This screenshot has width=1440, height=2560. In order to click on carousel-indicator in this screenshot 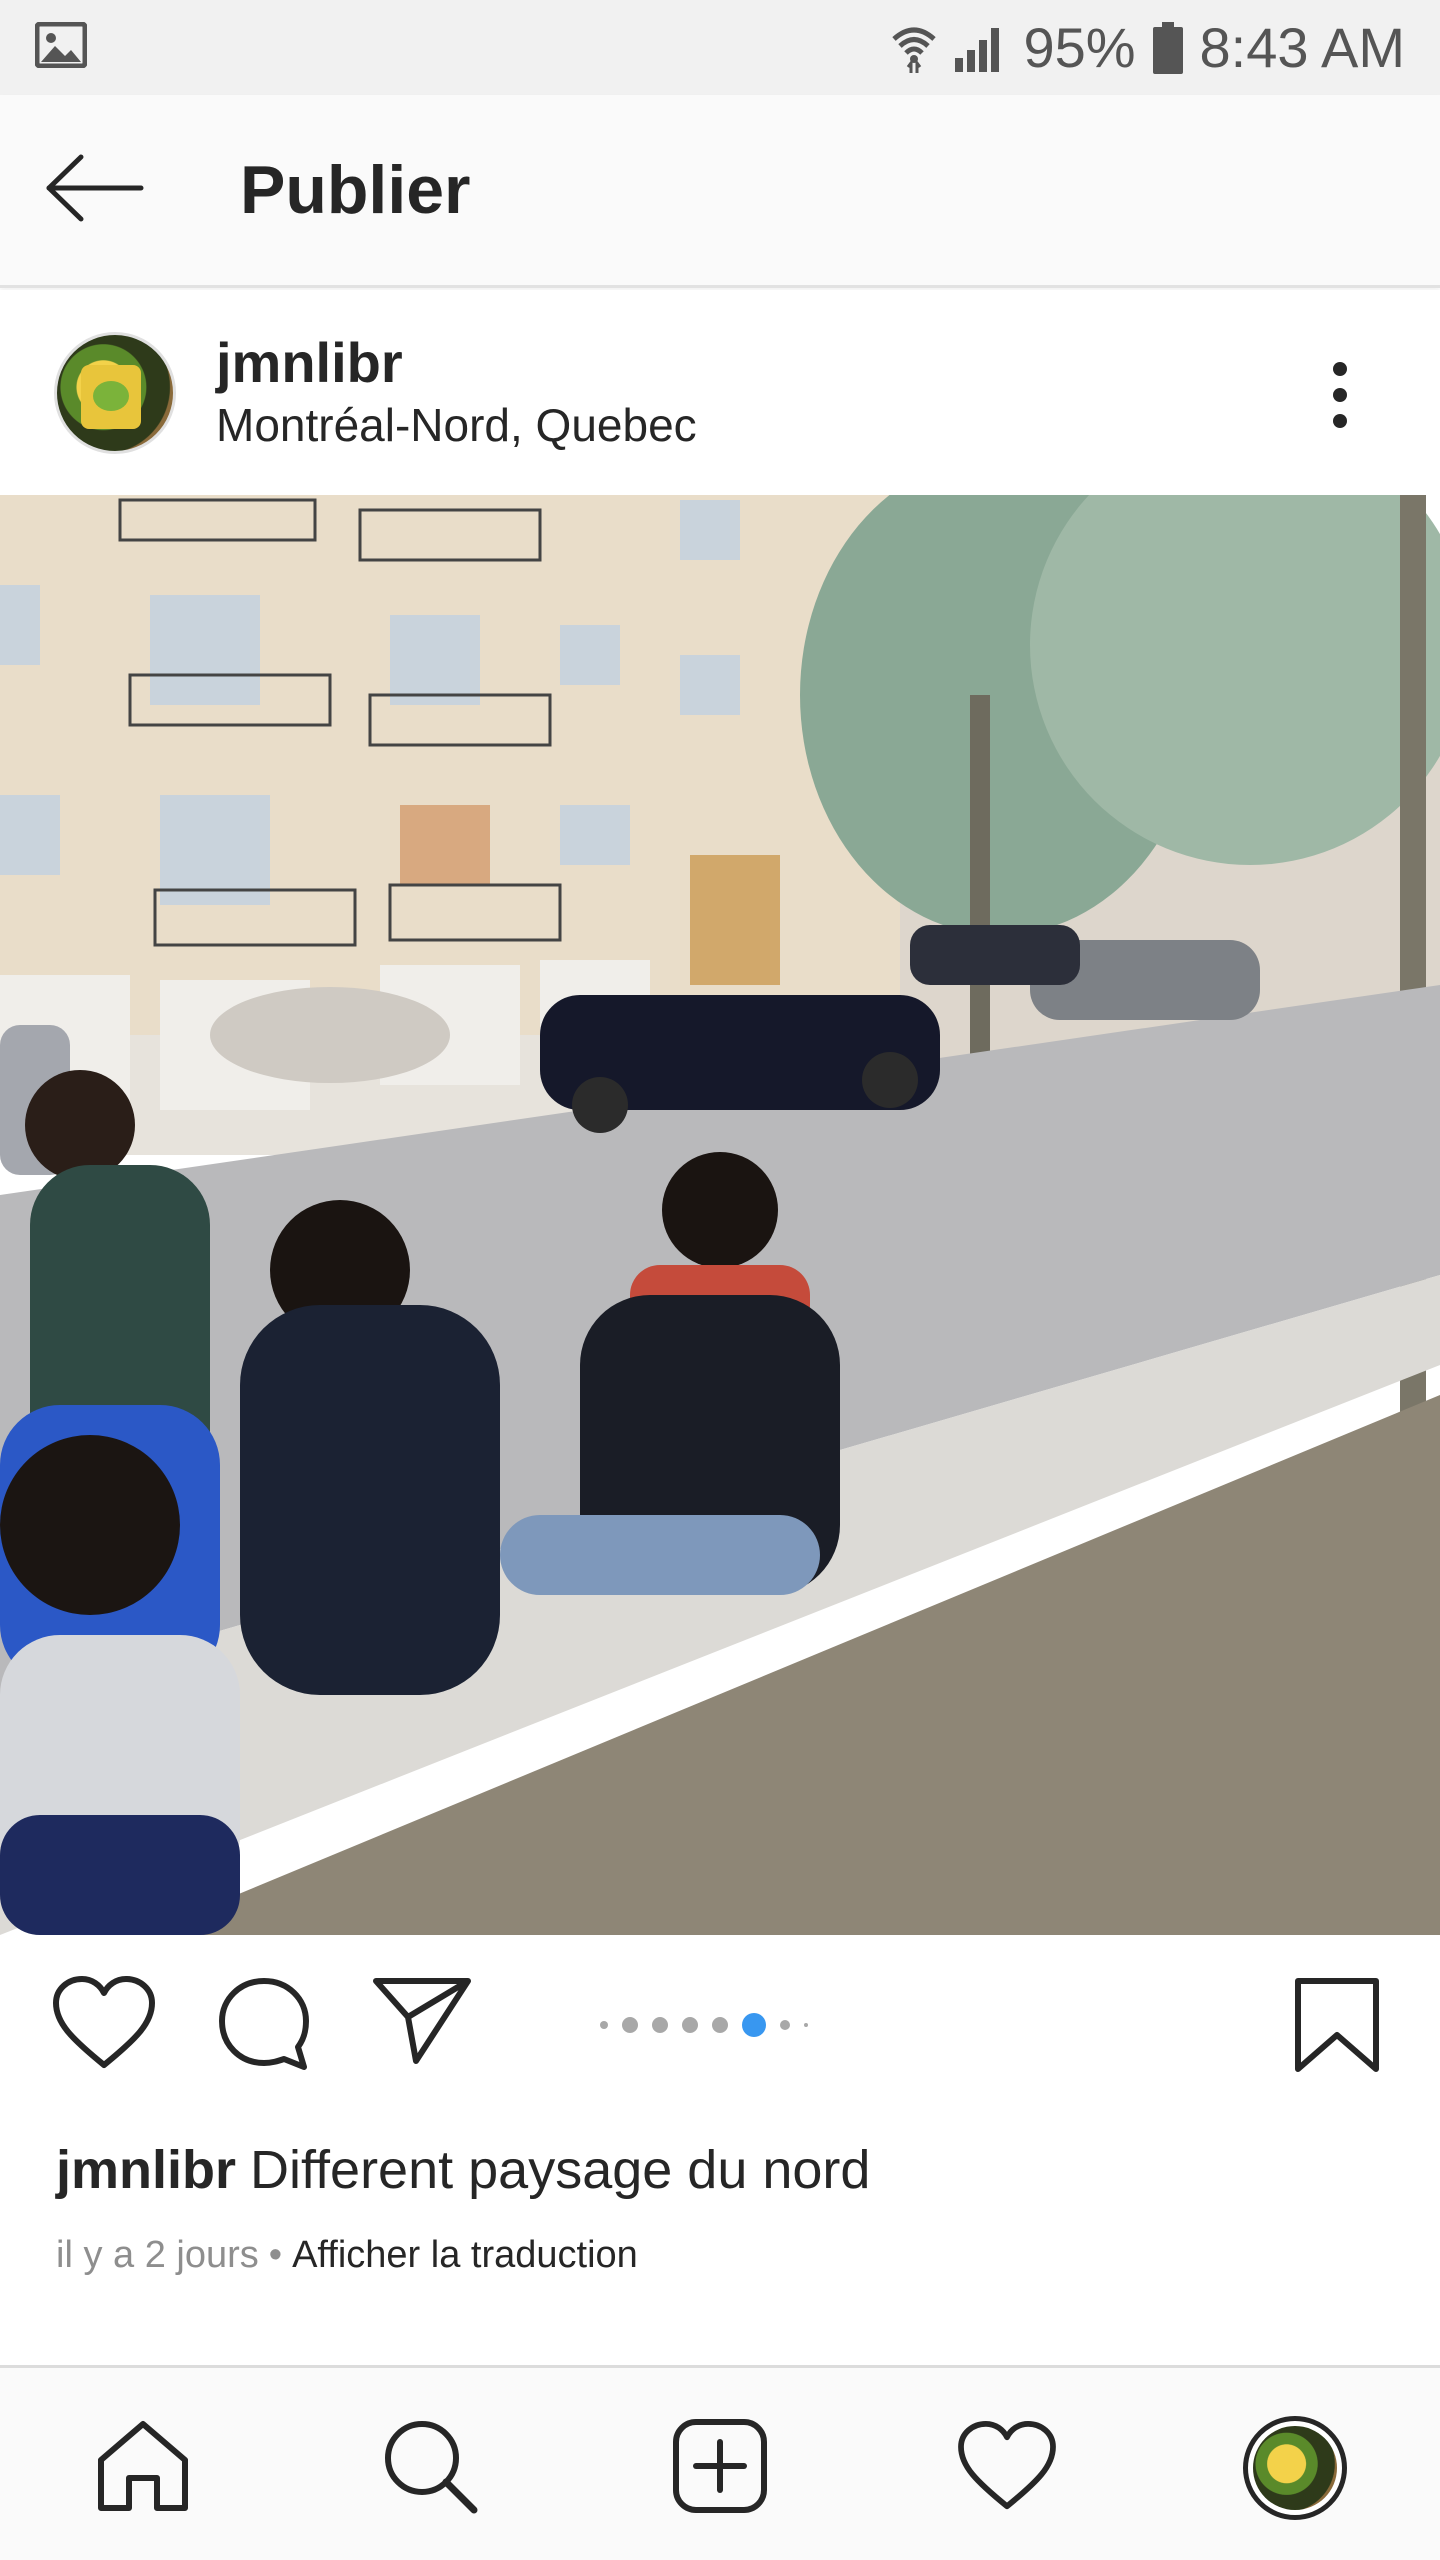, I will do `click(704, 2025)`.